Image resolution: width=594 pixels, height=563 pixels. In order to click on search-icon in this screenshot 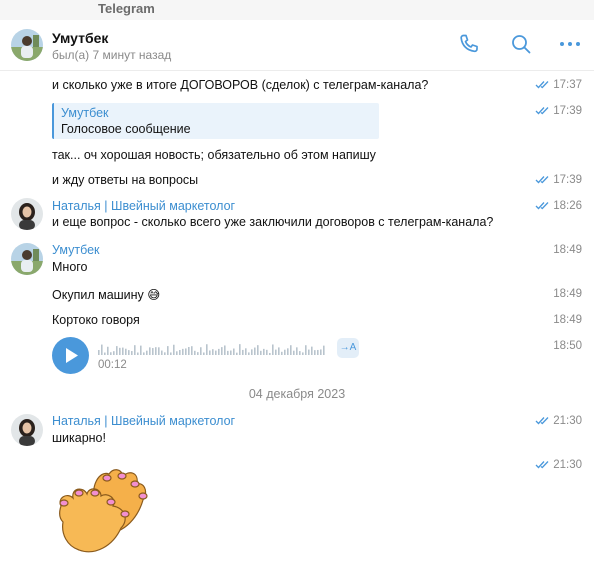, I will do `click(521, 44)`.